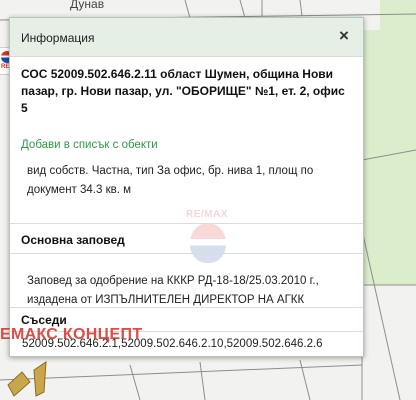 This screenshot has height=400, width=416. What do you see at coordinates (58, 38) in the screenshot?
I see `popup-title: Информация` at bounding box center [58, 38].